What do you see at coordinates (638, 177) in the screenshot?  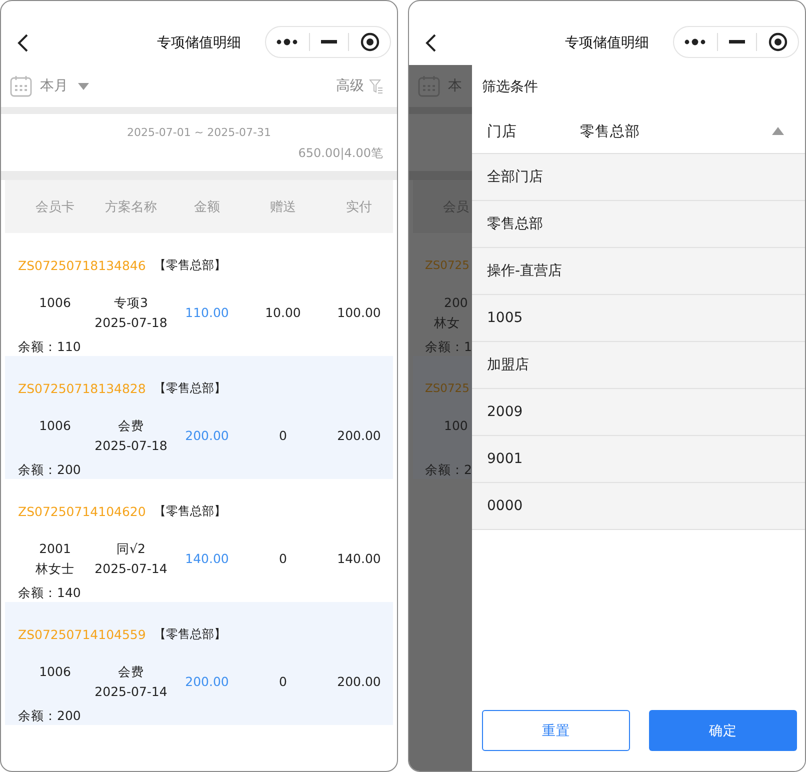 I see `store-option: 全部门店` at bounding box center [638, 177].